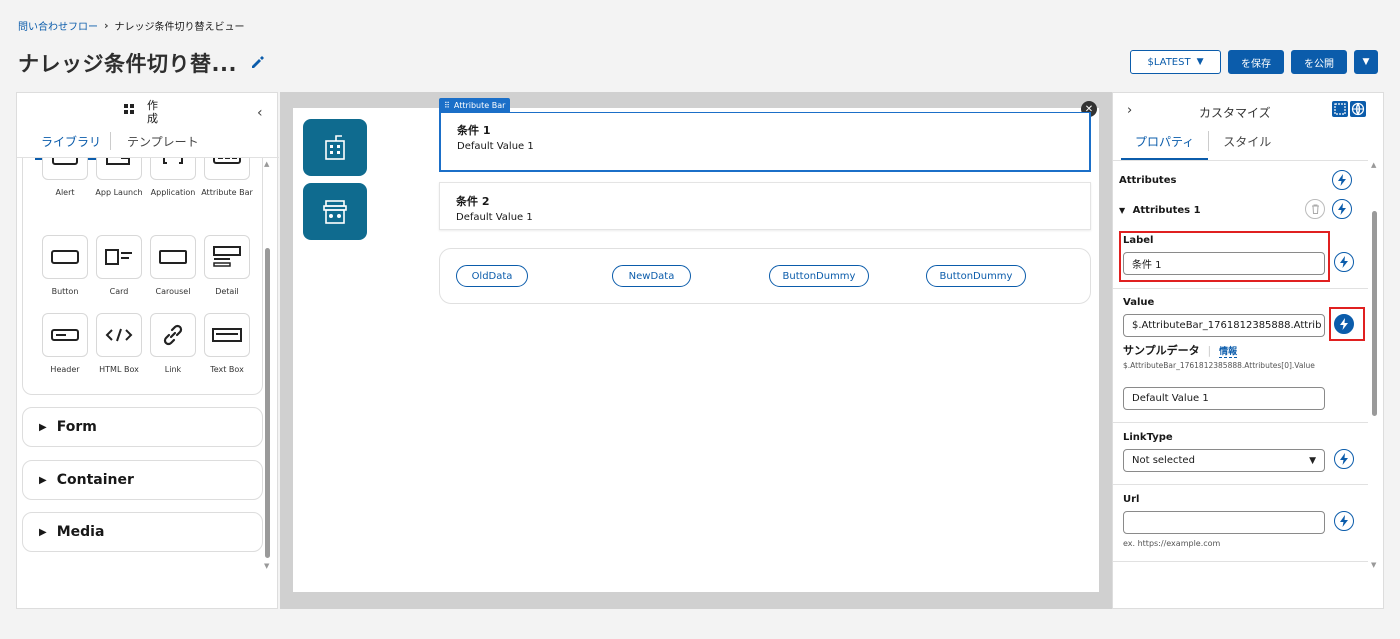 This screenshot has width=1400, height=639. What do you see at coordinates (447, 105) in the screenshot?
I see `drag-handle-icon: ⠿` at bounding box center [447, 105].